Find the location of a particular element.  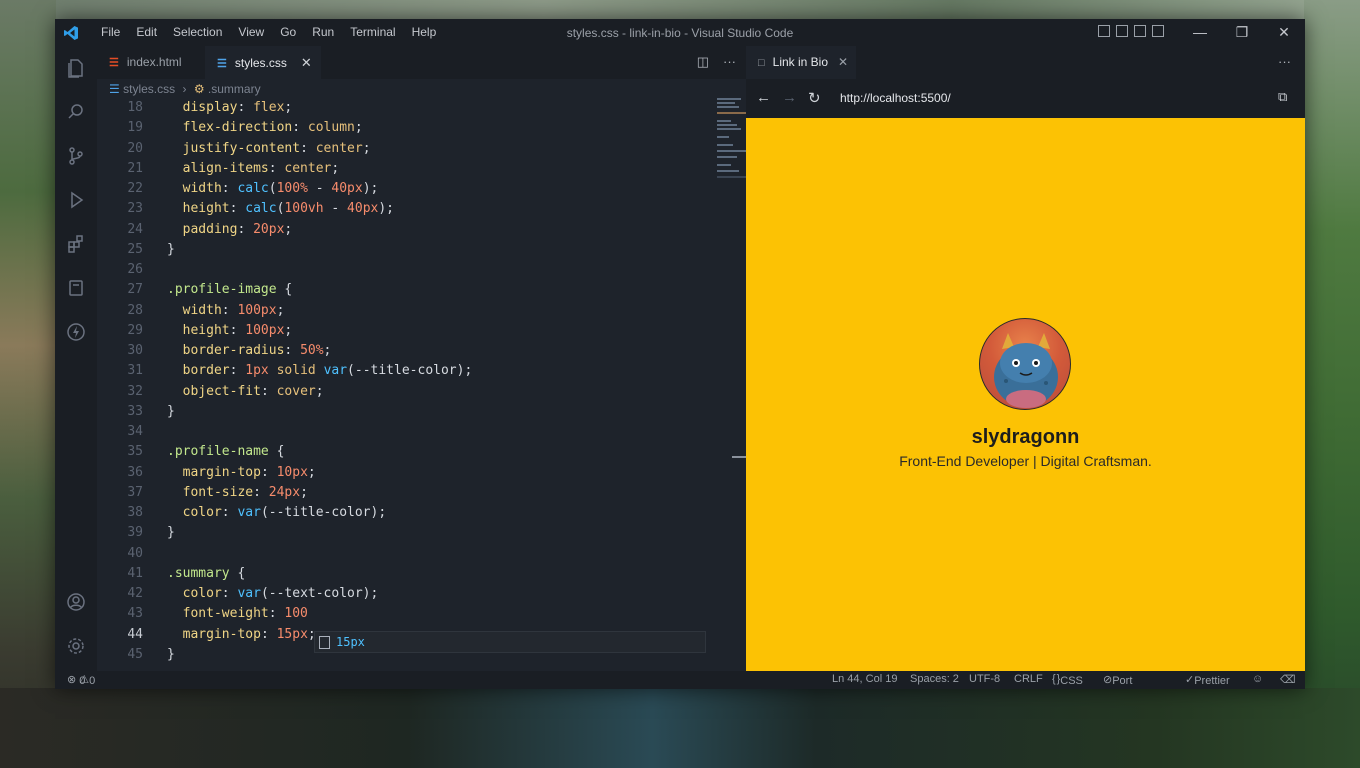

settings-gear-icon is located at coordinates (76, 646).